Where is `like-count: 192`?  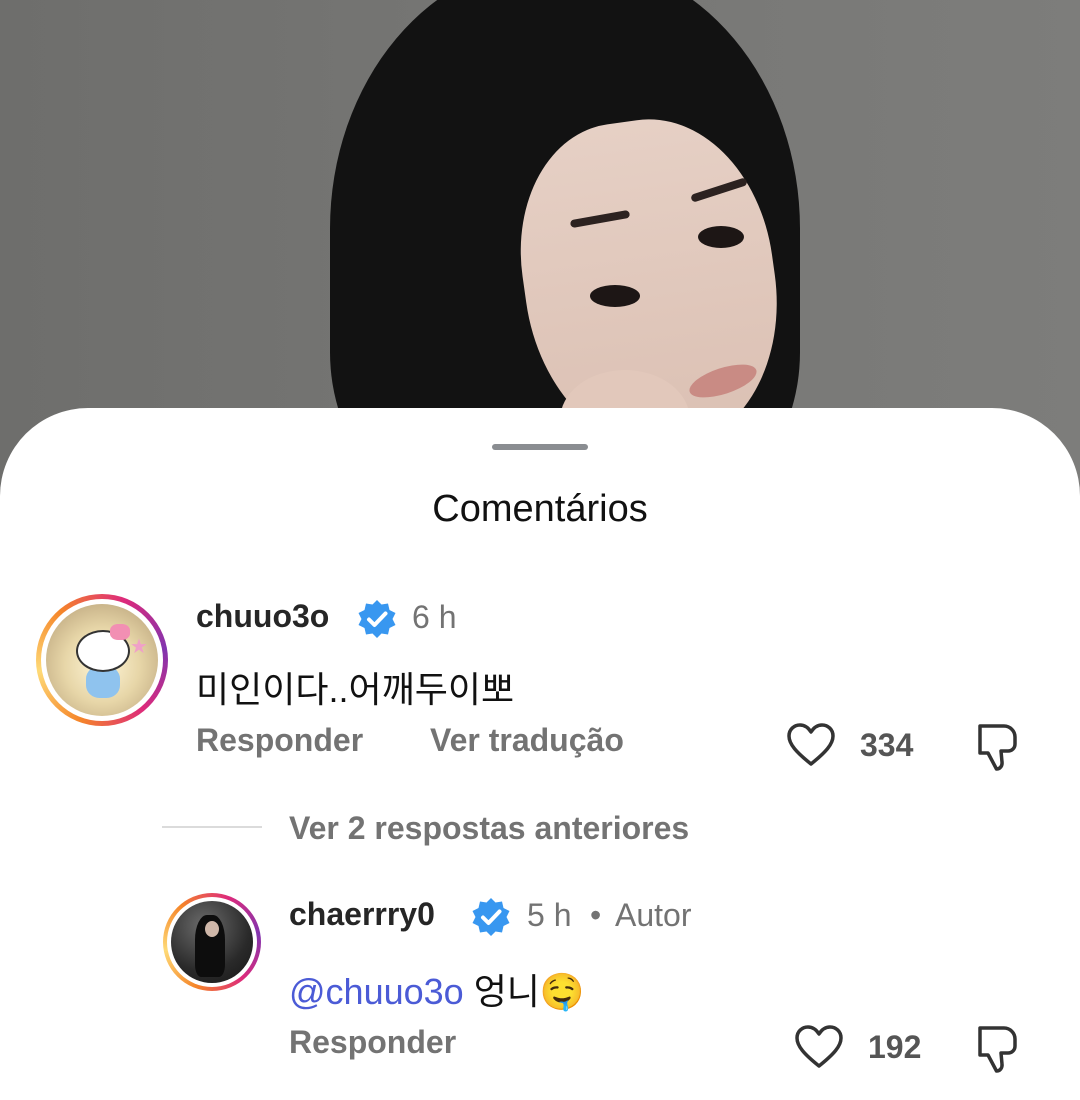 like-count: 192 is located at coordinates (895, 1047).